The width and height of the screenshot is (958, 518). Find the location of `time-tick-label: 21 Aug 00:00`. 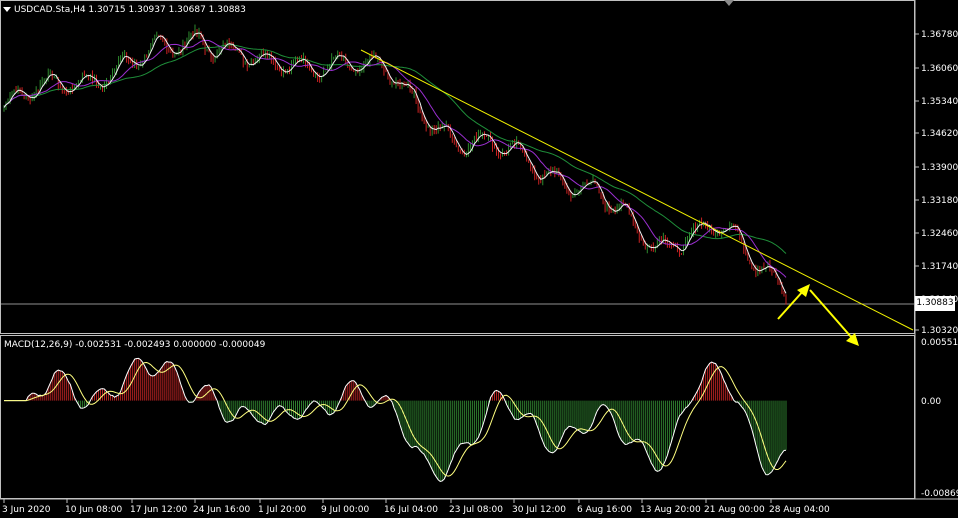

time-tick-label: 21 Aug 00:00 is located at coordinates (734, 510).